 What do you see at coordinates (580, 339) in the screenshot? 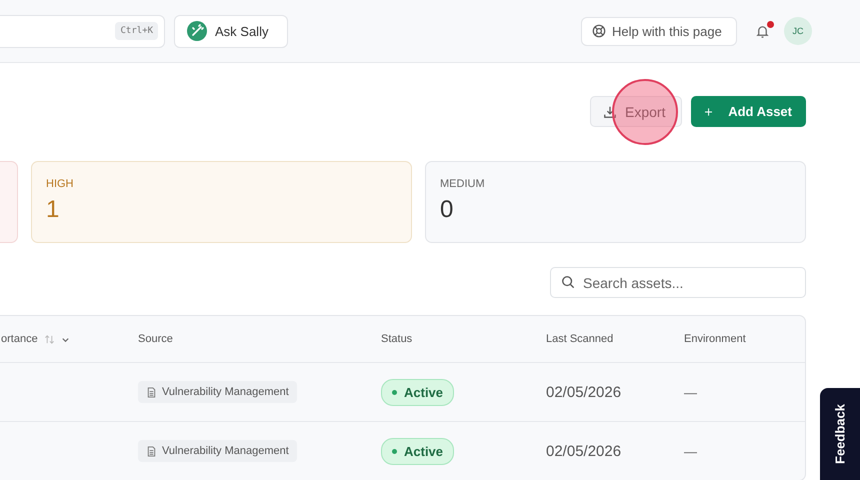
I see `column-header: Last Scanned` at bounding box center [580, 339].